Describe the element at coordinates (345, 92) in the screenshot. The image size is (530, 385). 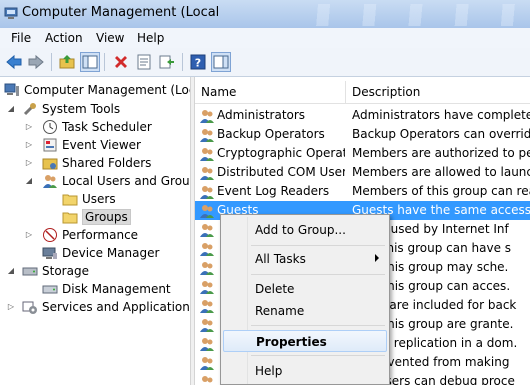
I see `column-divider` at that location.